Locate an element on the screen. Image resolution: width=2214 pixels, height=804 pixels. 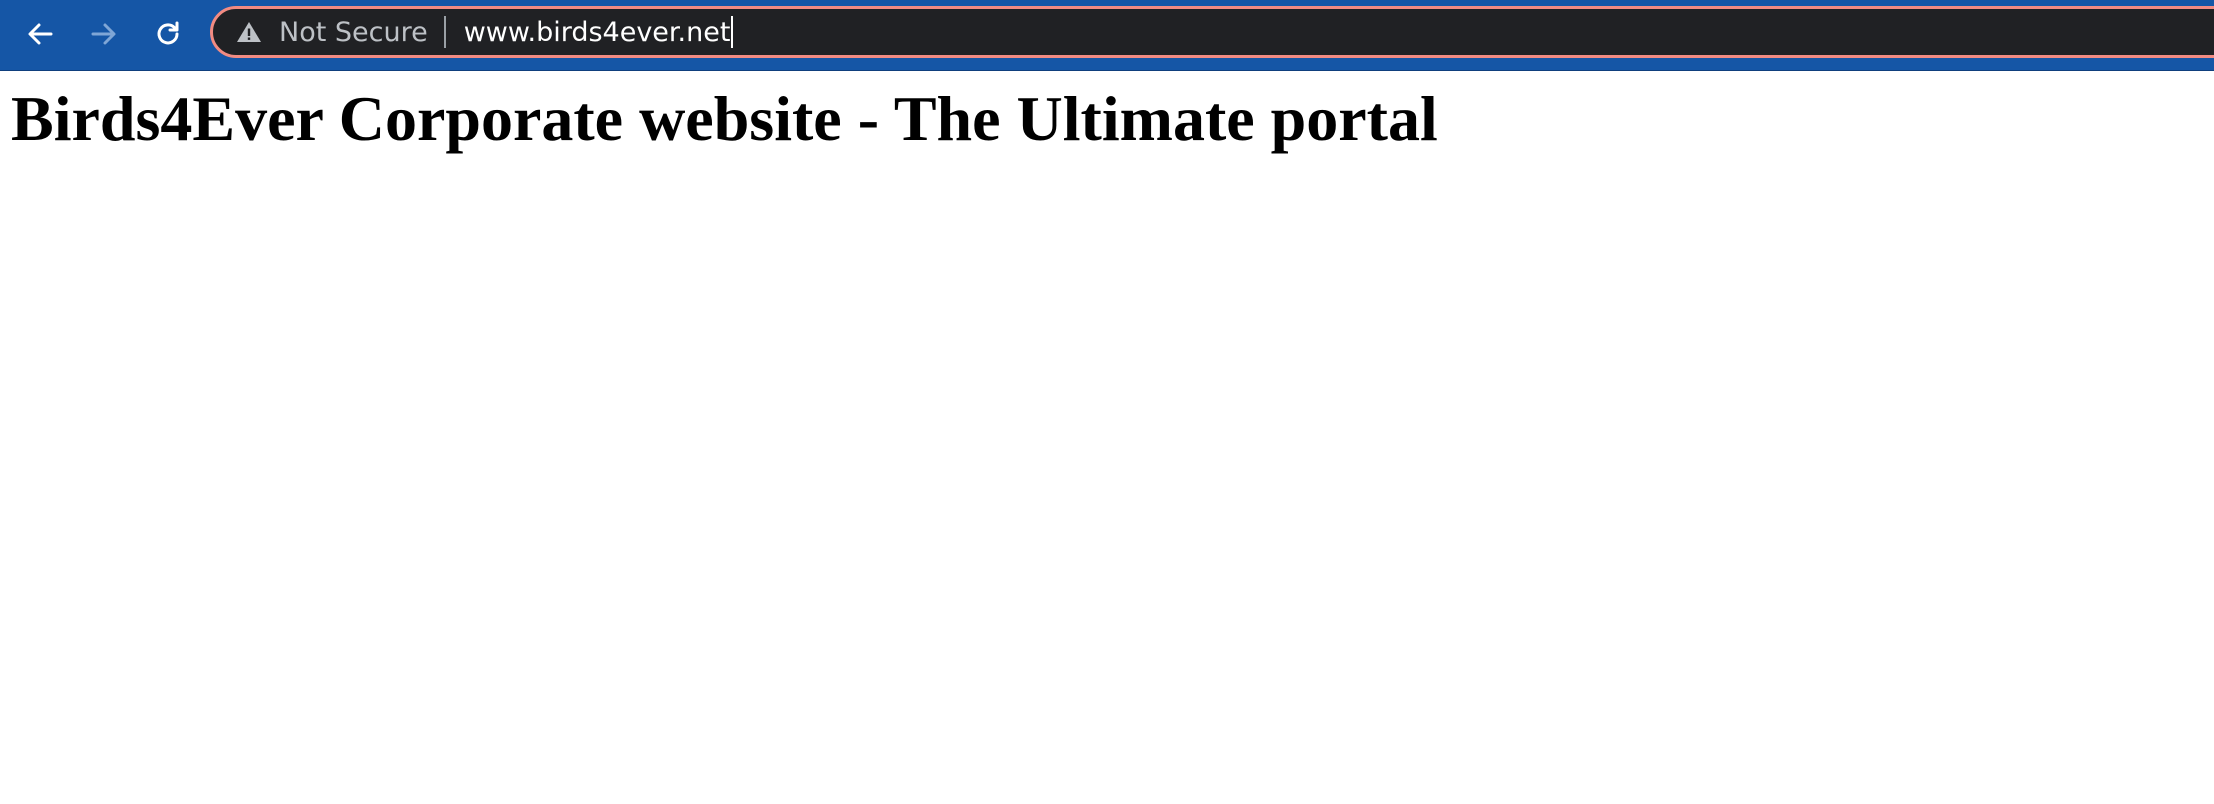
url-text: www.birds4ever.net is located at coordinates (597, 32).